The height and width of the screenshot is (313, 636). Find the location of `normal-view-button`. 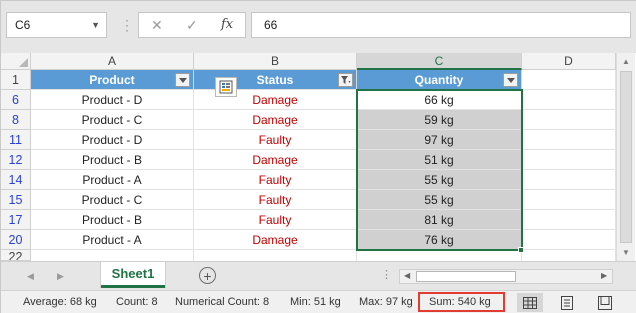

normal-view-button is located at coordinates (530, 302).